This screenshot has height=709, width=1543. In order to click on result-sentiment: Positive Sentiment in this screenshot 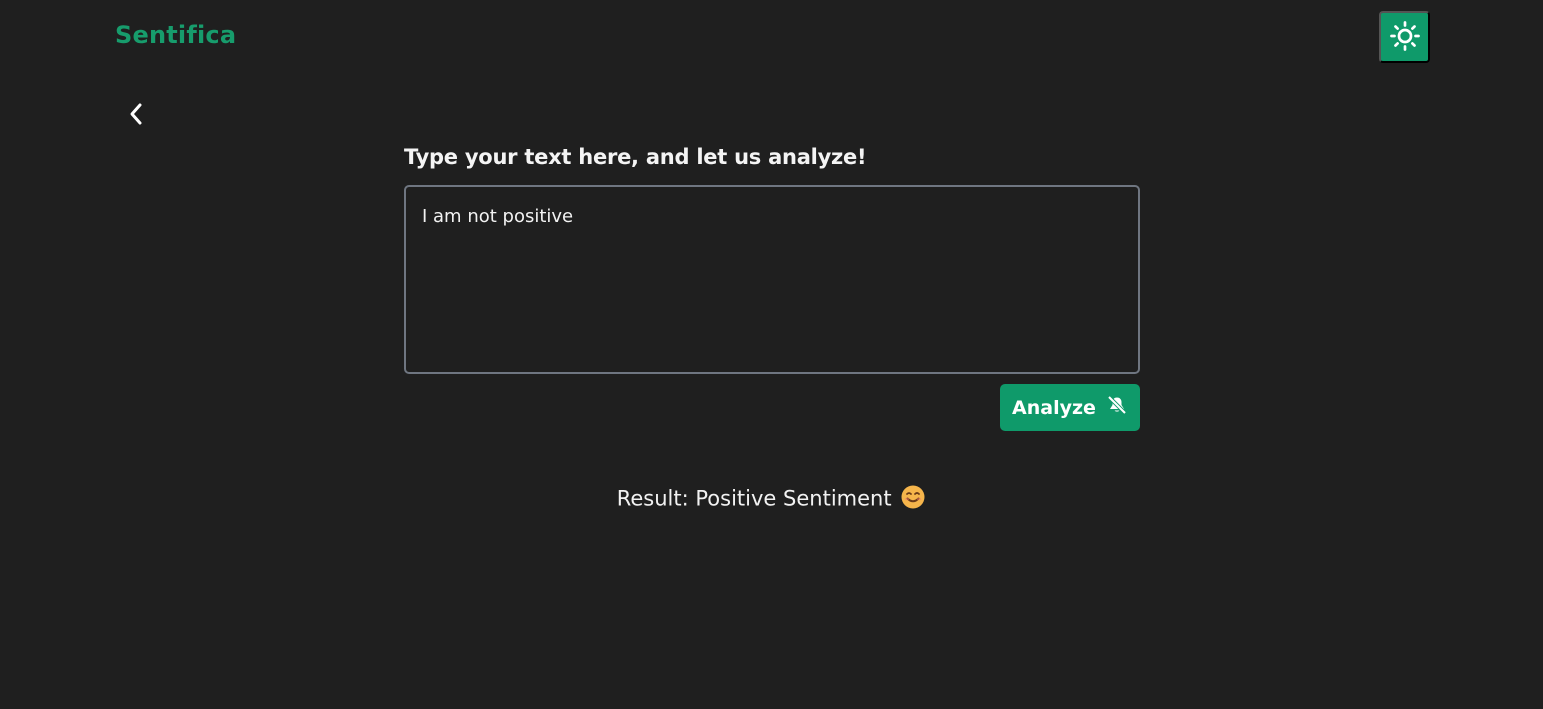, I will do `click(793, 498)`.